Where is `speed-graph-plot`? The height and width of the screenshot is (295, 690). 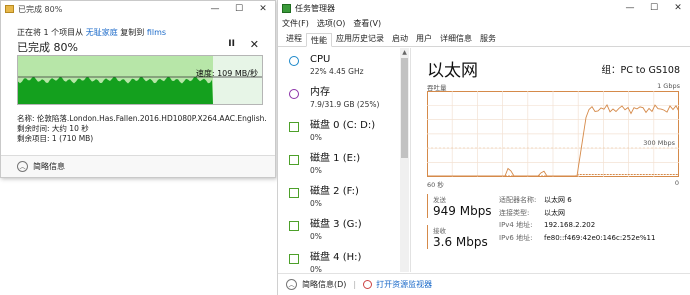 speed-graph-plot is located at coordinates (140, 80).